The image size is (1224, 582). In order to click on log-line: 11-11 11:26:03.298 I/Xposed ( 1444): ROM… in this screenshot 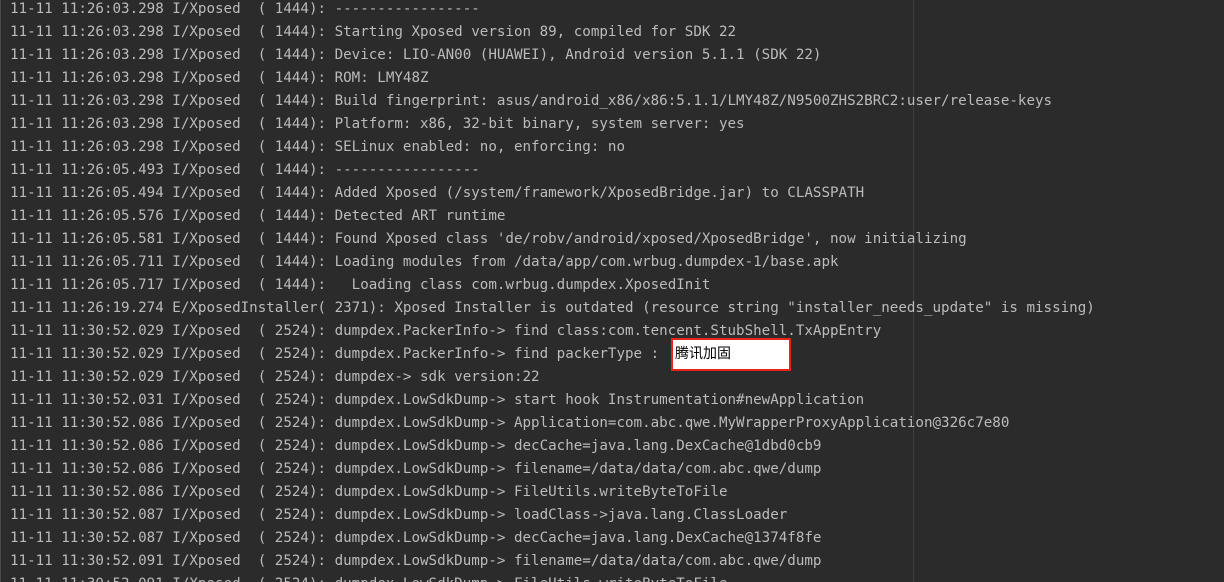, I will do `click(552, 78)`.